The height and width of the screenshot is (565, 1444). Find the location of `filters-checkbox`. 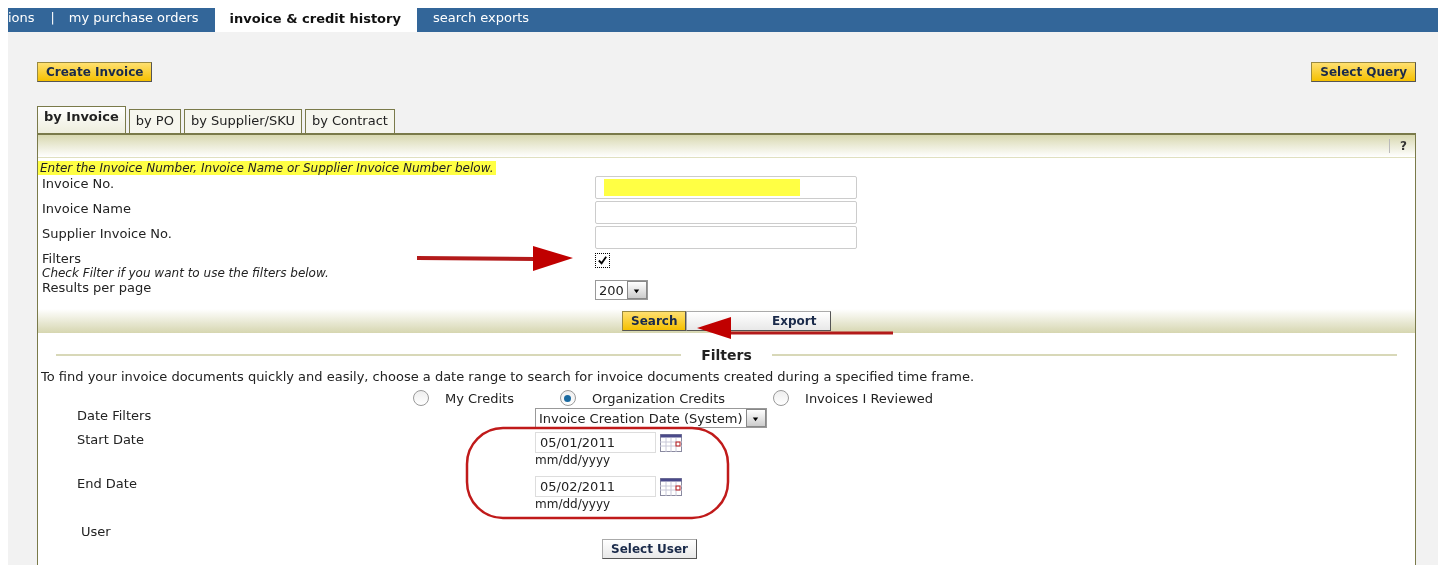

filters-checkbox is located at coordinates (602, 260).